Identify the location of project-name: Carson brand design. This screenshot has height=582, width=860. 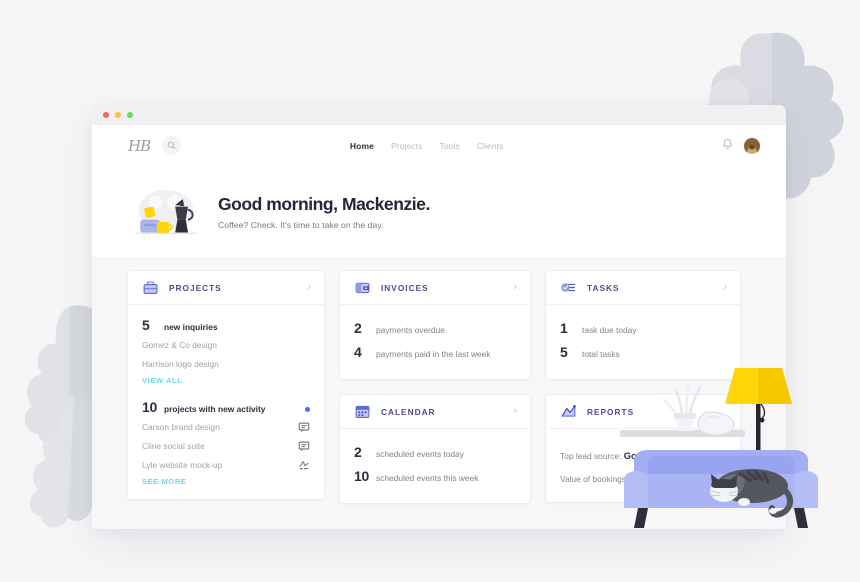
(181, 426).